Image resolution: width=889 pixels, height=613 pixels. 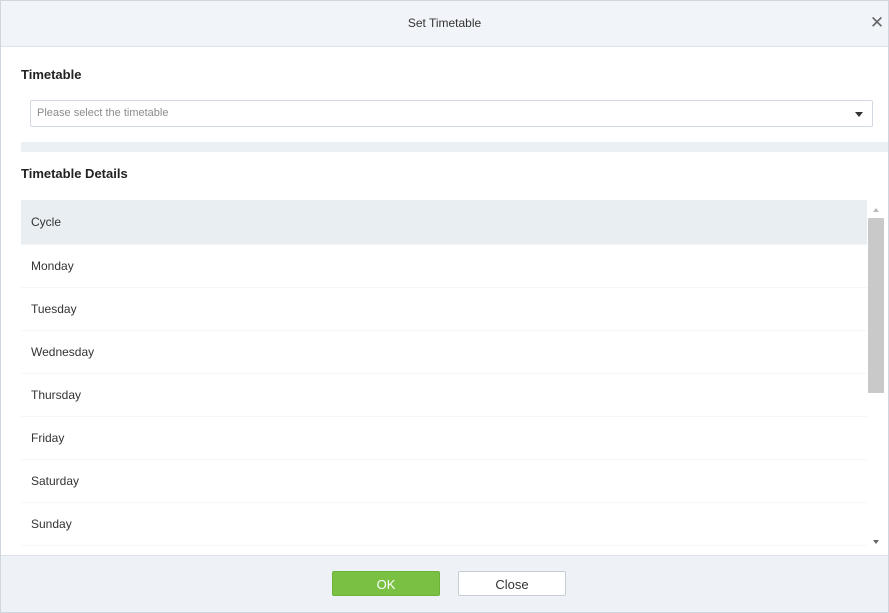 What do you see at coordinates (444, 395) in the screenshot?
I see `list-item-thursday: Thursday` at bounding box center [444, 395].